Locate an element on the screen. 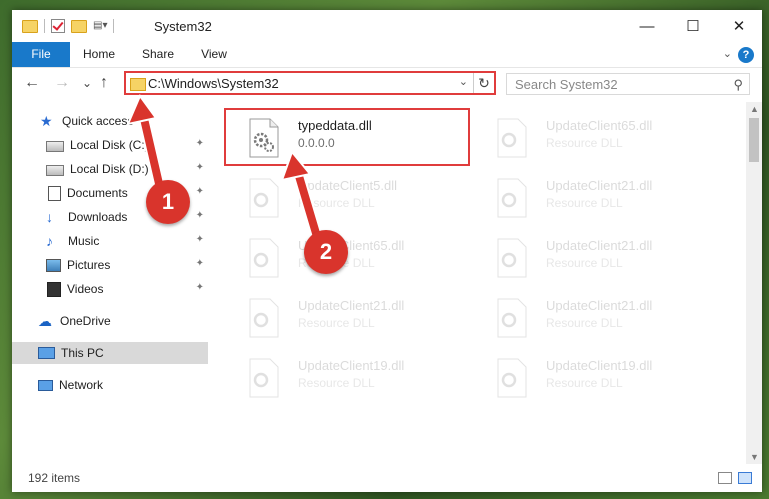  callout-step-2: 2 is located at coordinates (326, 252).